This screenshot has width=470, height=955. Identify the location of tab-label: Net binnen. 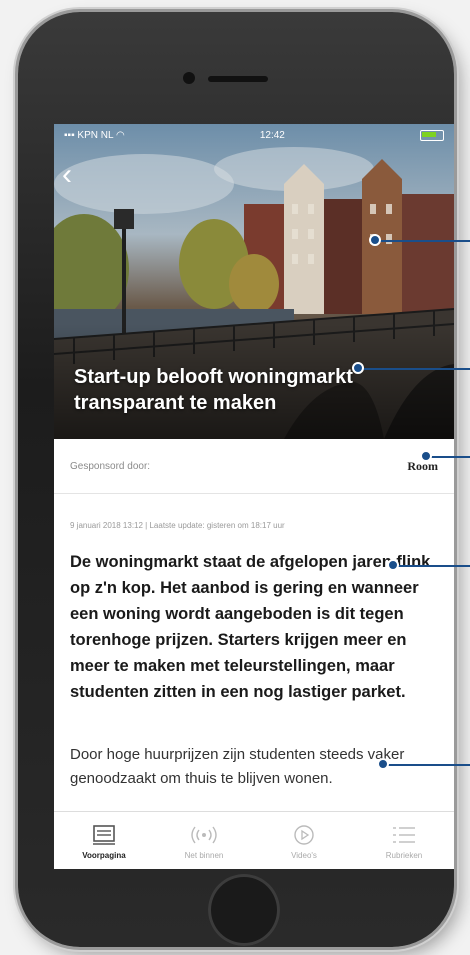
(204, 855).